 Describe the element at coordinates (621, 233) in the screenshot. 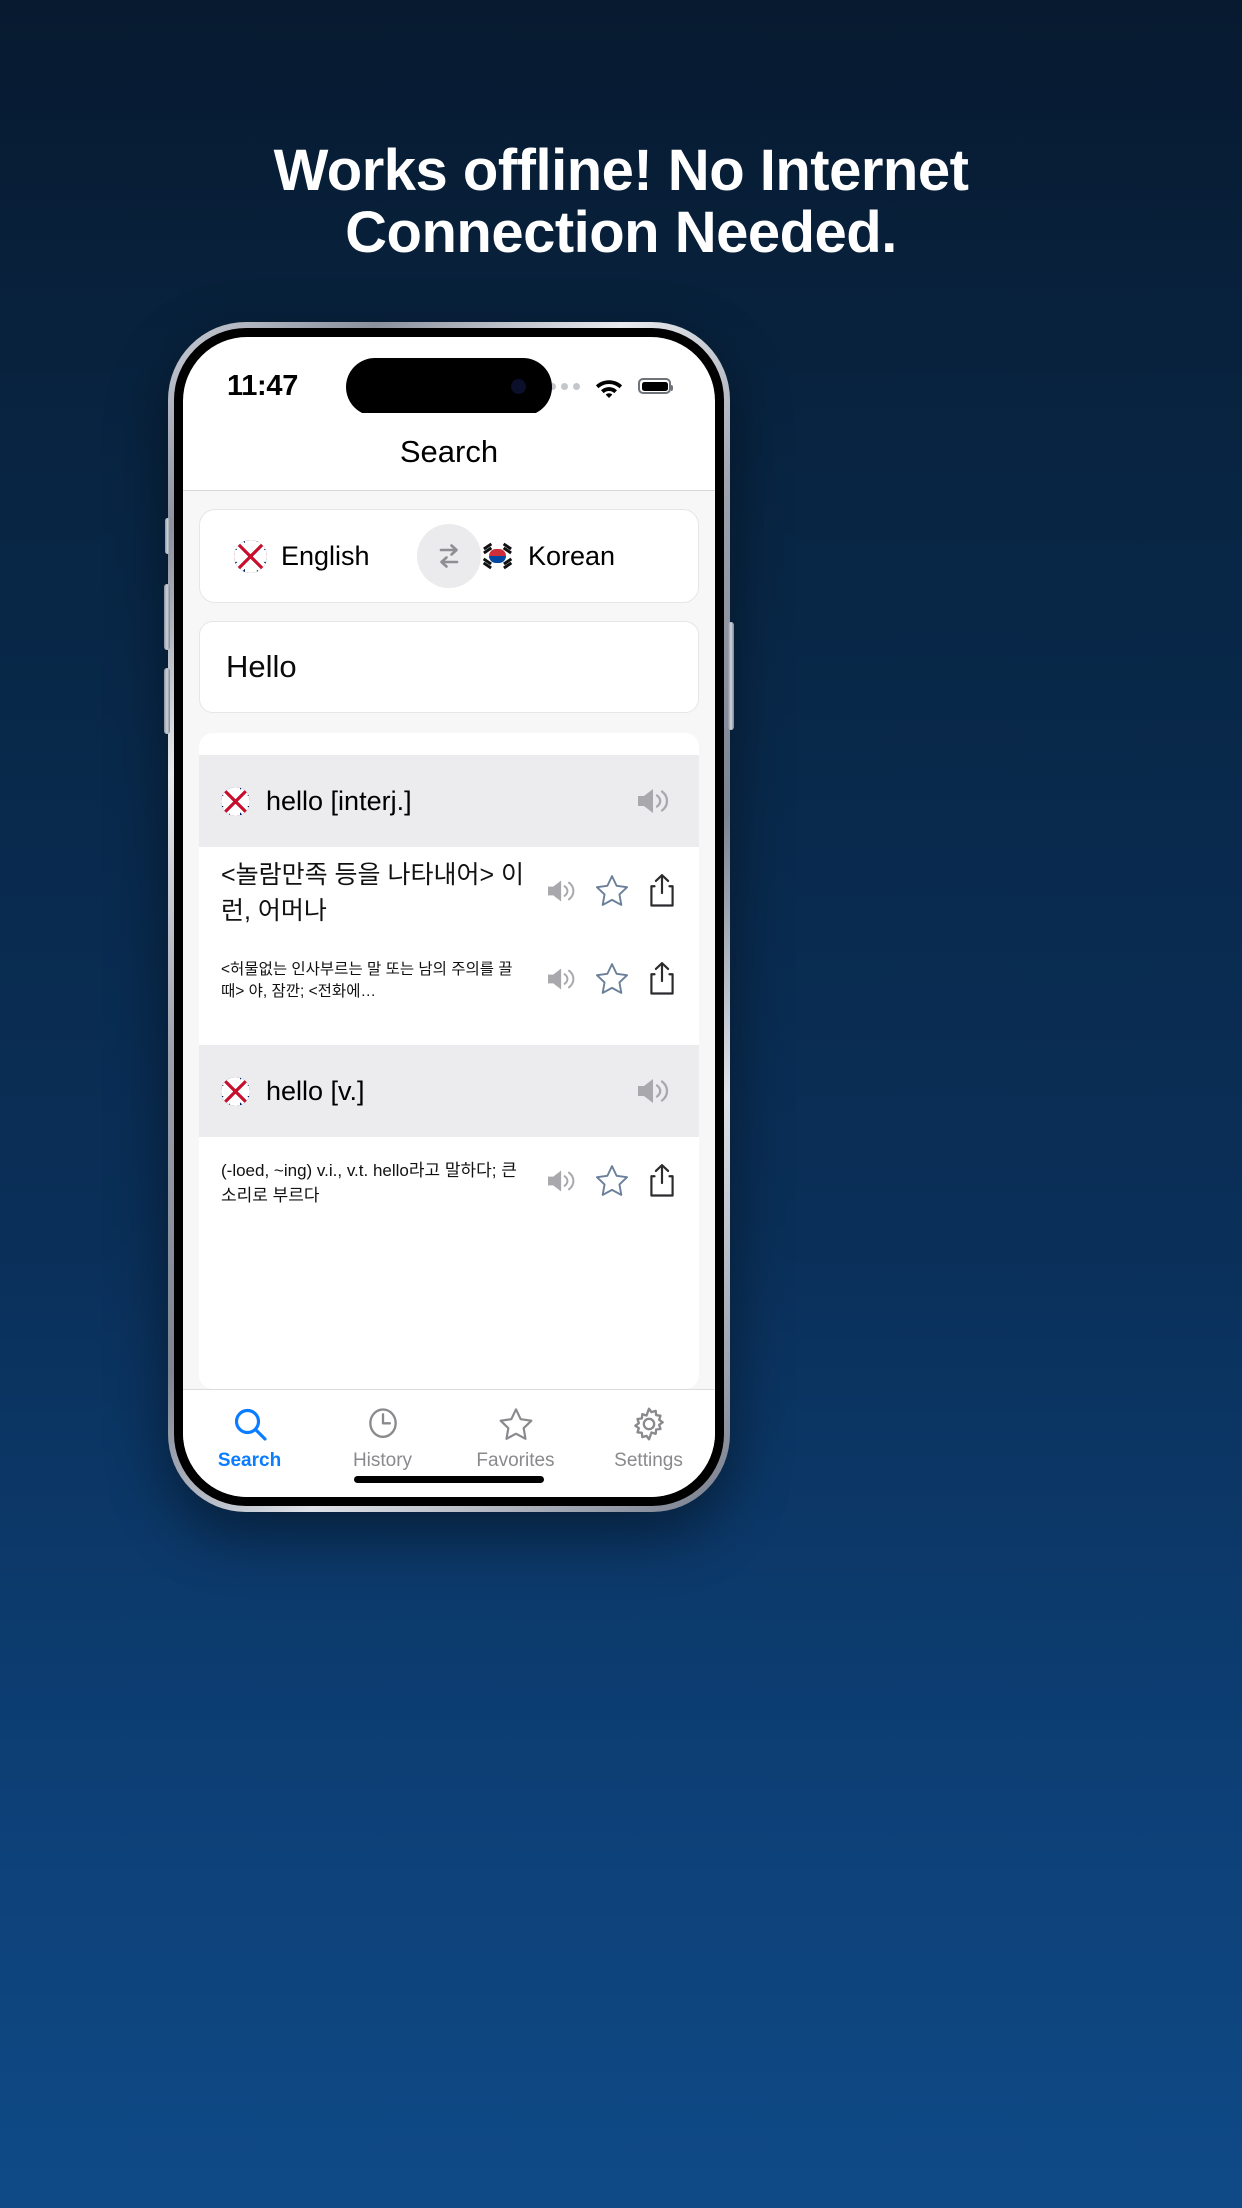

I see `headline-line-2: Connection Needed.` at that location.